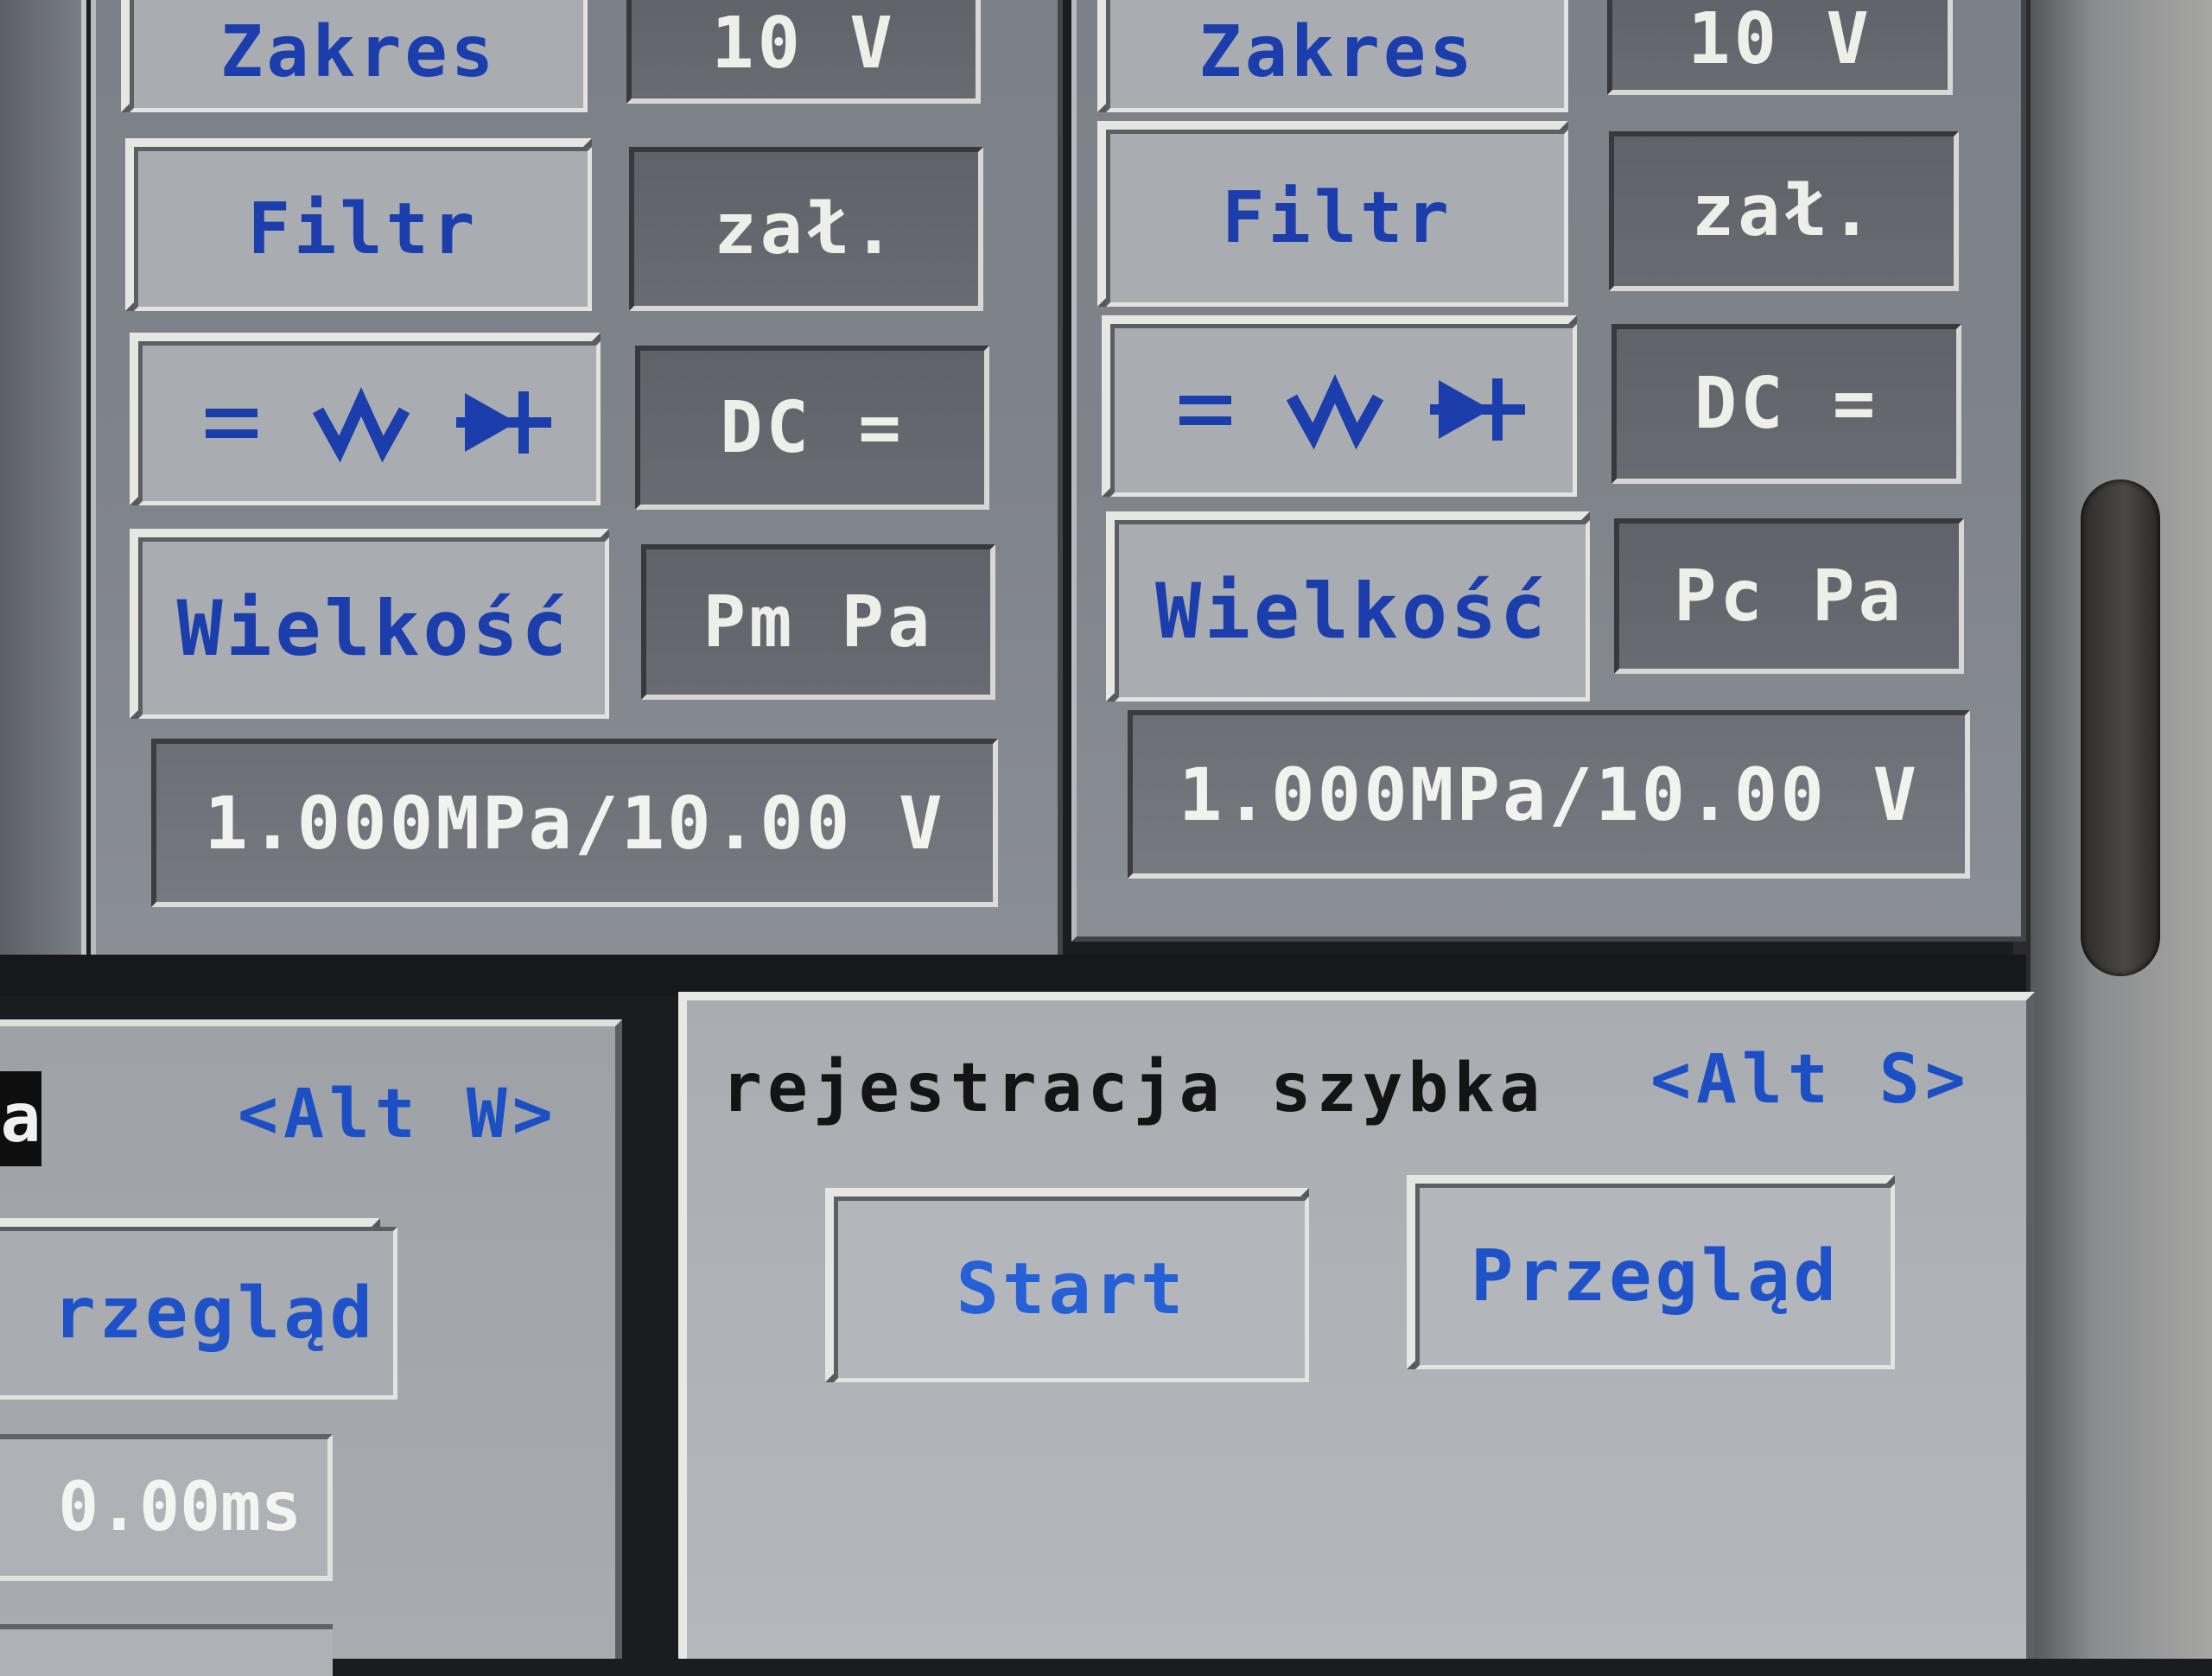 Image resolution: width=2212 pixels, height=1676 pixels. Describe the element at coordinates (1780, 47) in the screenshot. I see `range-value-2: 10 V` at that location.